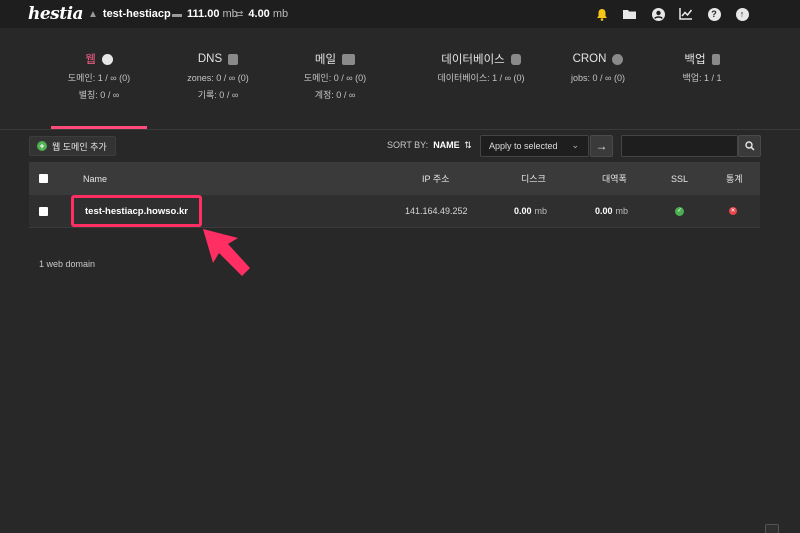 Image resolution: width=800 pixels, height=533 pixels. I want to click on search-button, so click(749, 146).